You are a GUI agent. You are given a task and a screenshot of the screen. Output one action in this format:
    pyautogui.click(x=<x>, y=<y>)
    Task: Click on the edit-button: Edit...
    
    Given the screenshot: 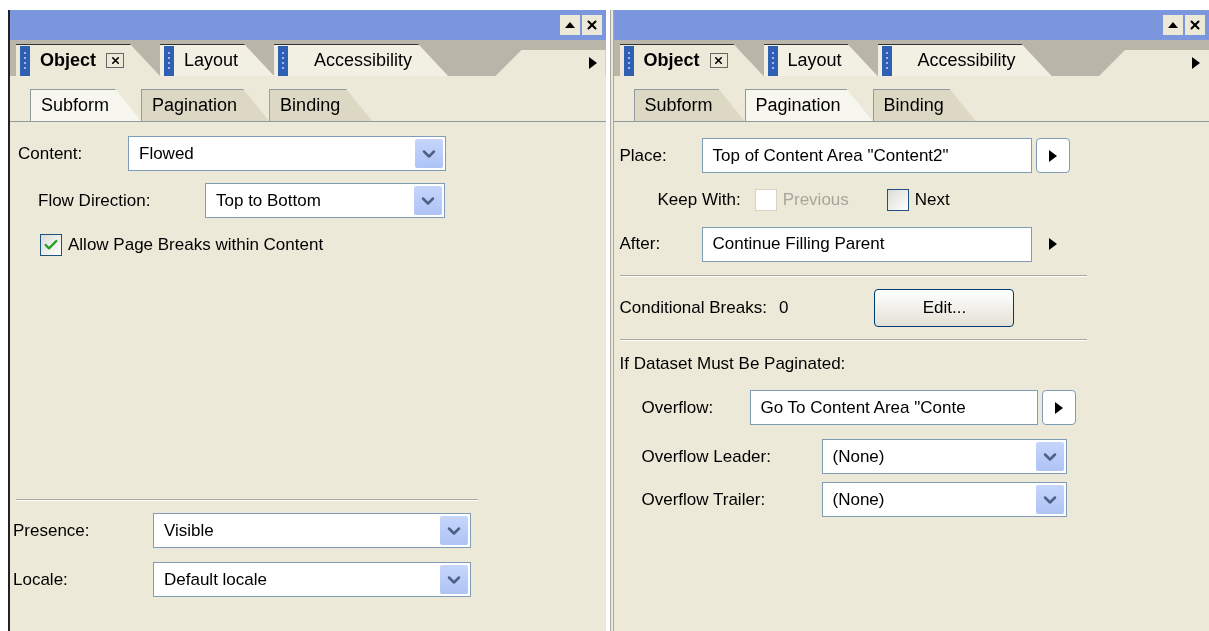 What is the action you would take?
    pyautogui.click(x=944, y=307)
    